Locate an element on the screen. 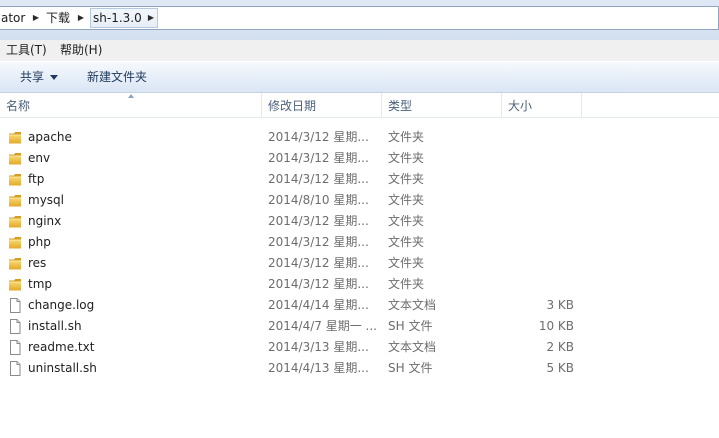 The image size is (719, 438). sort-ascending-icon is located at coordinates (131, 96).